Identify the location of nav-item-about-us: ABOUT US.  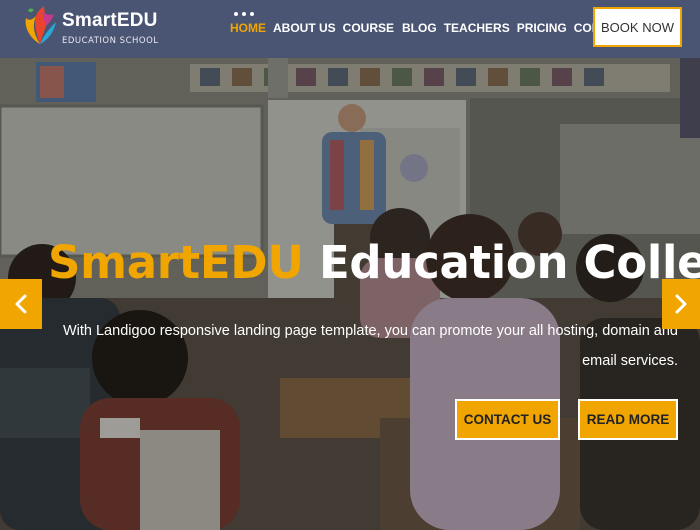
(304, 28).